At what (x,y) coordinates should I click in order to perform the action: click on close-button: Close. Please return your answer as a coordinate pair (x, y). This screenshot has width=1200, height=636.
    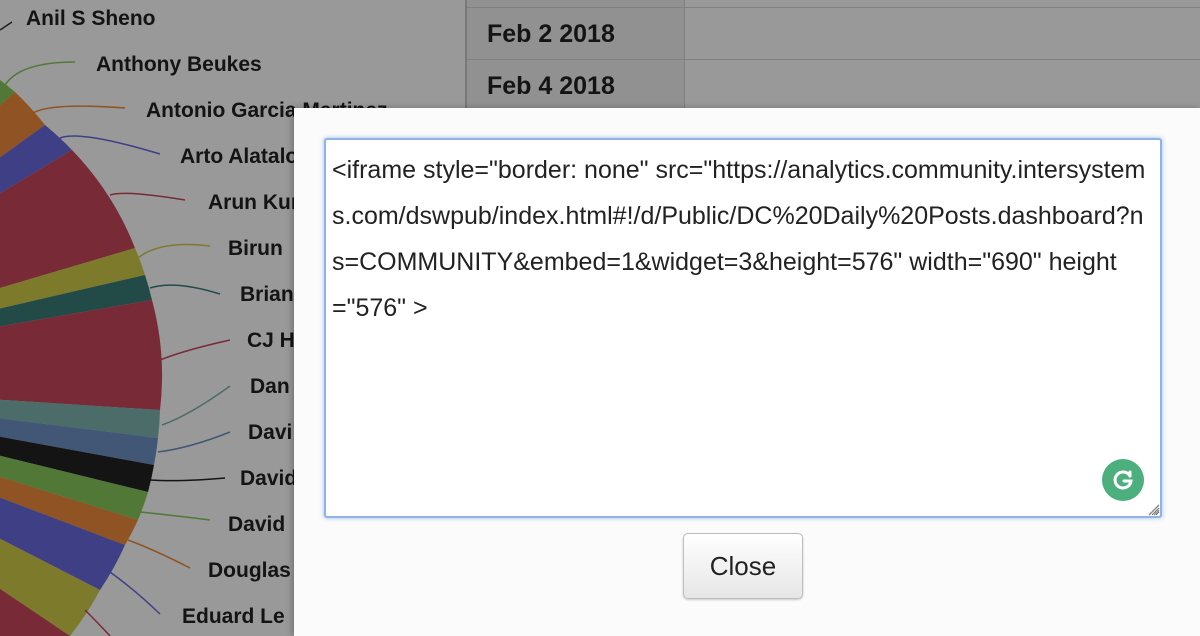
    Looking at the image, I should click on (743, 566).